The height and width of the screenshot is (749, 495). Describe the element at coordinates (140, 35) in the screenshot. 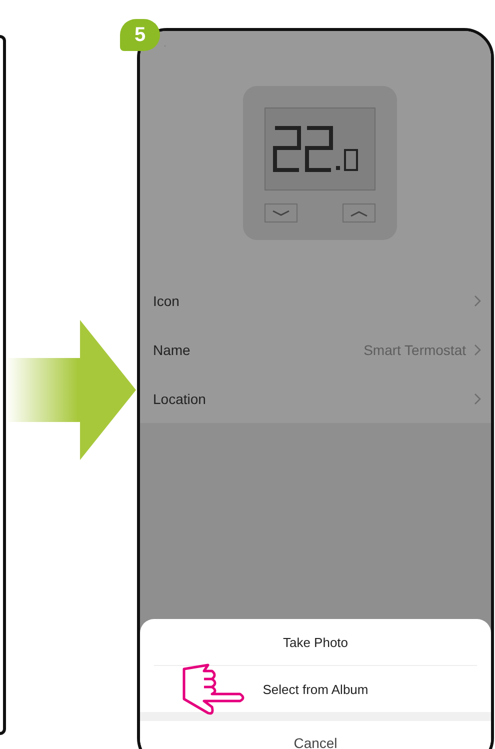

I see `step-badge: 5` at that location.